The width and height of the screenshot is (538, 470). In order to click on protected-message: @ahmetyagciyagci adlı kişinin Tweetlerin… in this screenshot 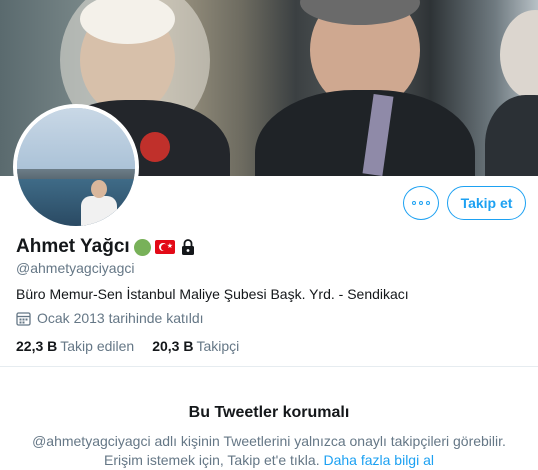, I will do `click(269, 451)`.